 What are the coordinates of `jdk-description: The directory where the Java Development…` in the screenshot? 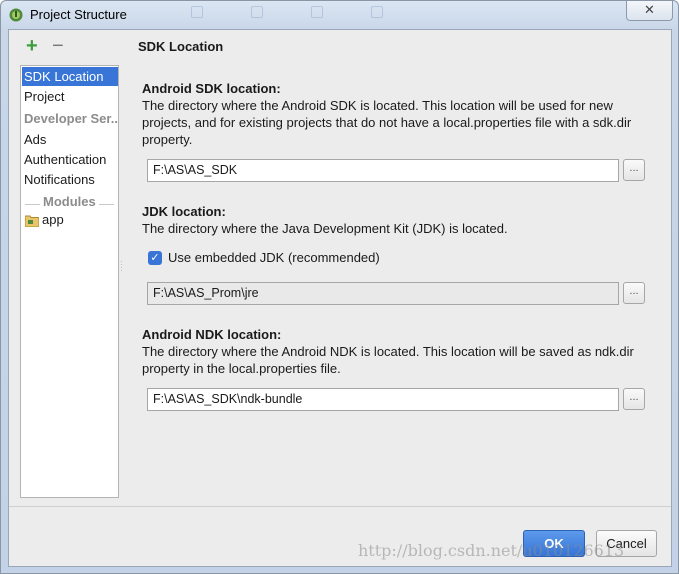 It's located at (325, 228).